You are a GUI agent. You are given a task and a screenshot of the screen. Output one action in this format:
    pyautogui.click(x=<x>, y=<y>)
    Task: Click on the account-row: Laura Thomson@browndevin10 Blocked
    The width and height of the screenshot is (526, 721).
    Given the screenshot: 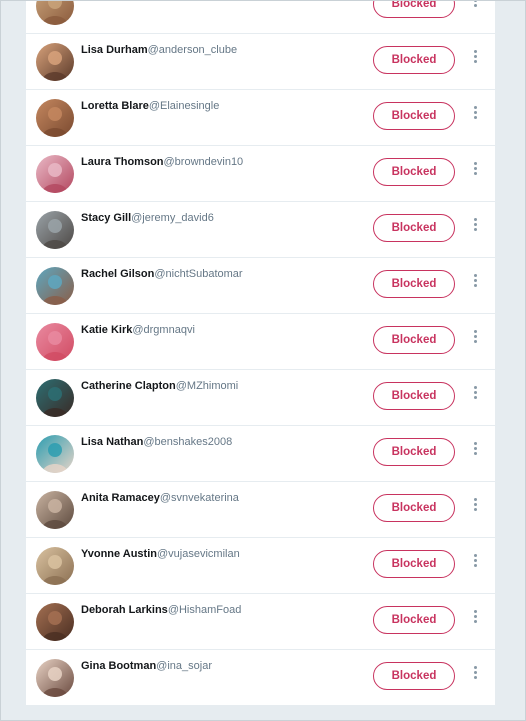 What is the action you would take?
    pyautogui.click(x=260, y=174)
    